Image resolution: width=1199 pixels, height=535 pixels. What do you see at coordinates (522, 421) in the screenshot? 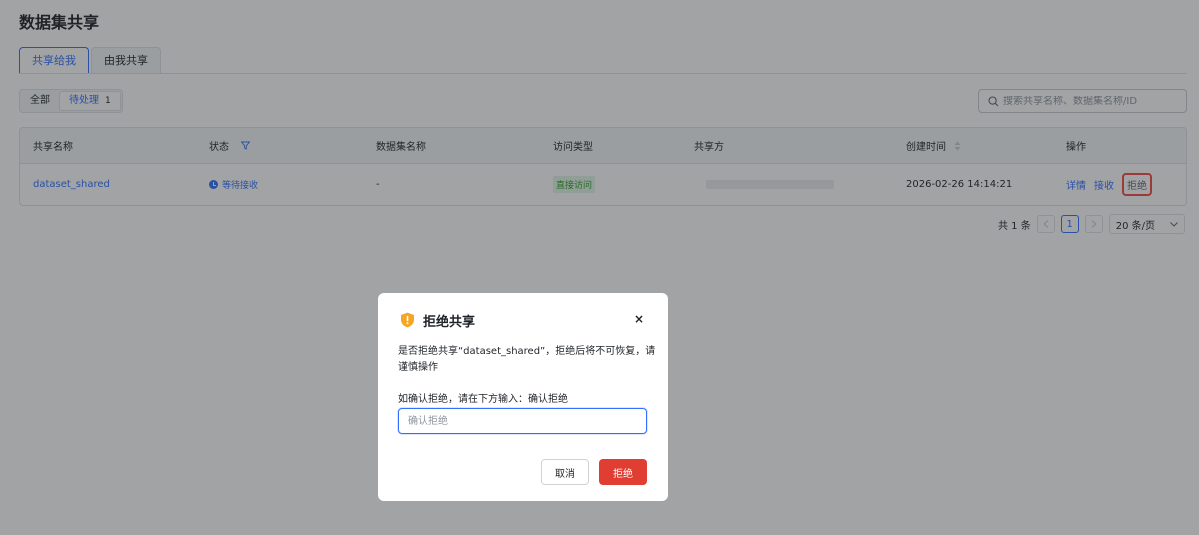
I see `confirm-input` at bounding box center [522, 421].